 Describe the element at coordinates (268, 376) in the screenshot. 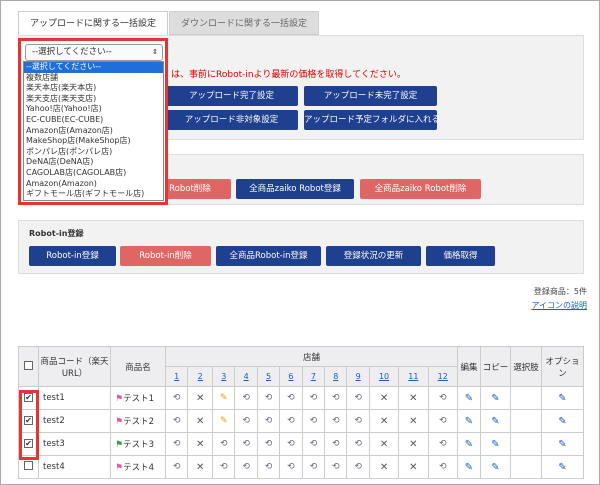

I see `store-number-link: 5` at that location.